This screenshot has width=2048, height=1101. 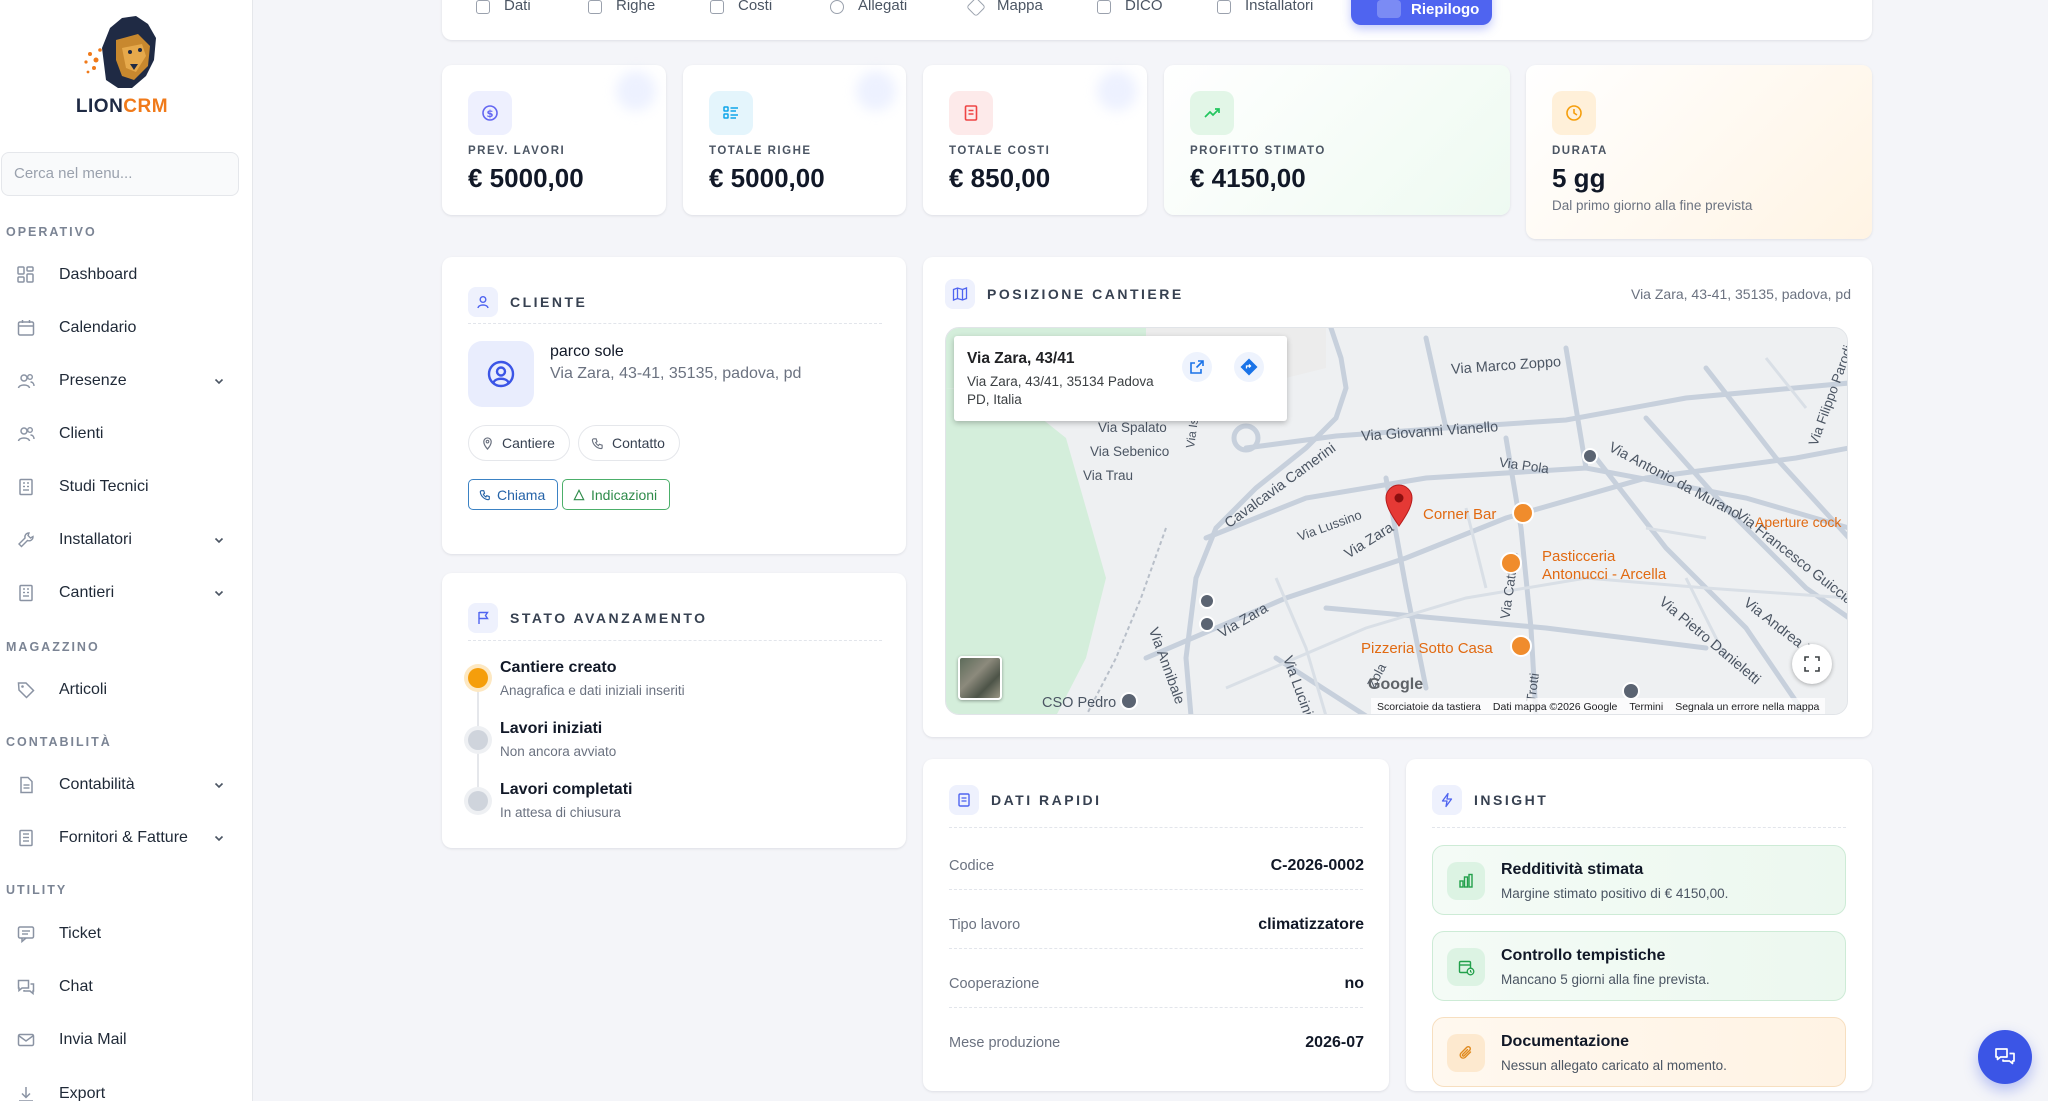 What do you see at coordinates (526, 178) in the screenshot?
I see `stat-value: € 5000,00` at bounding box center [526, 178].